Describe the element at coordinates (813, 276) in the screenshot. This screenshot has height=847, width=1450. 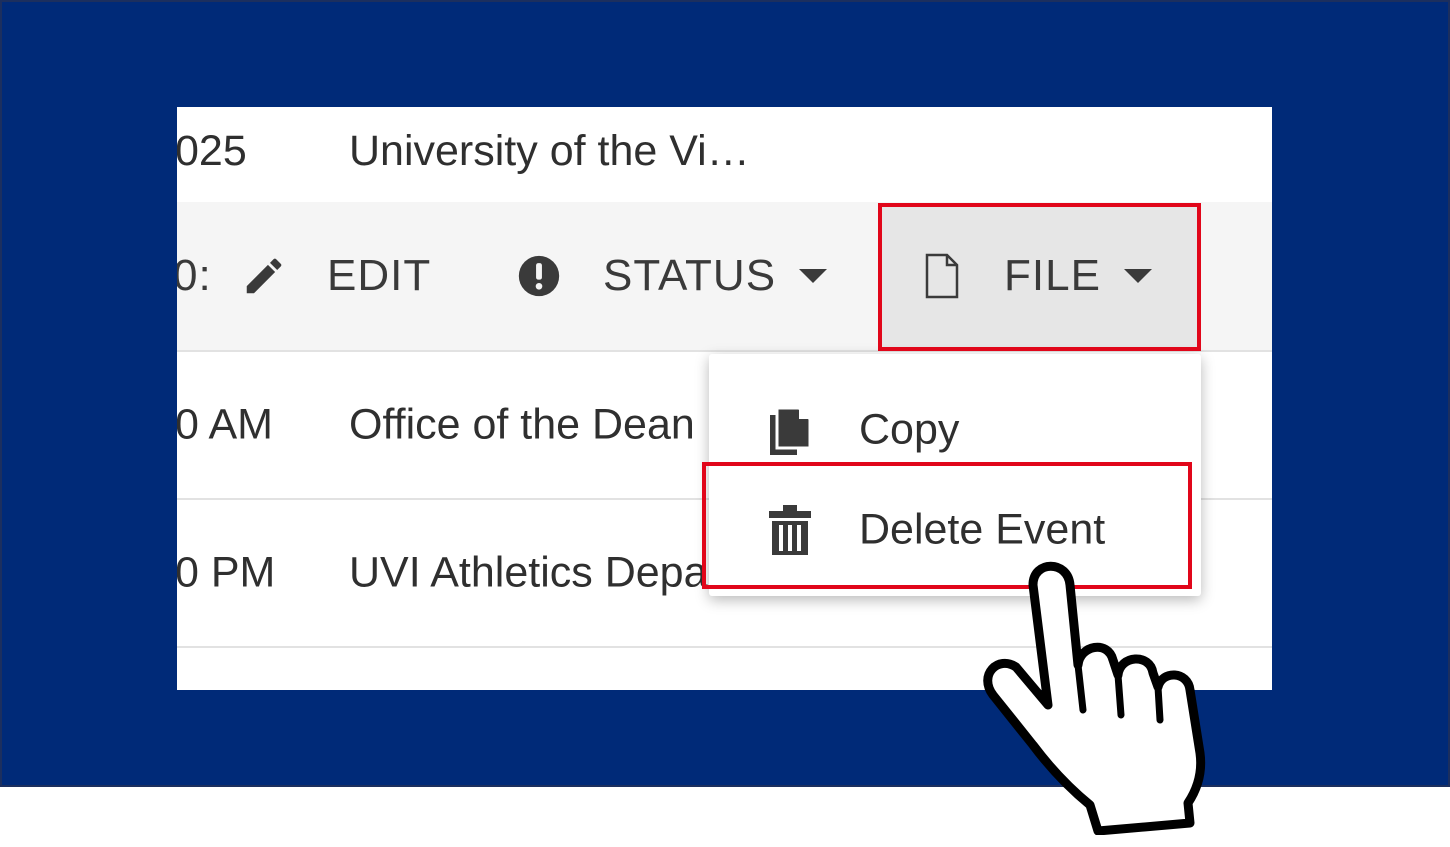
I see `caret-down-icon` at that location.